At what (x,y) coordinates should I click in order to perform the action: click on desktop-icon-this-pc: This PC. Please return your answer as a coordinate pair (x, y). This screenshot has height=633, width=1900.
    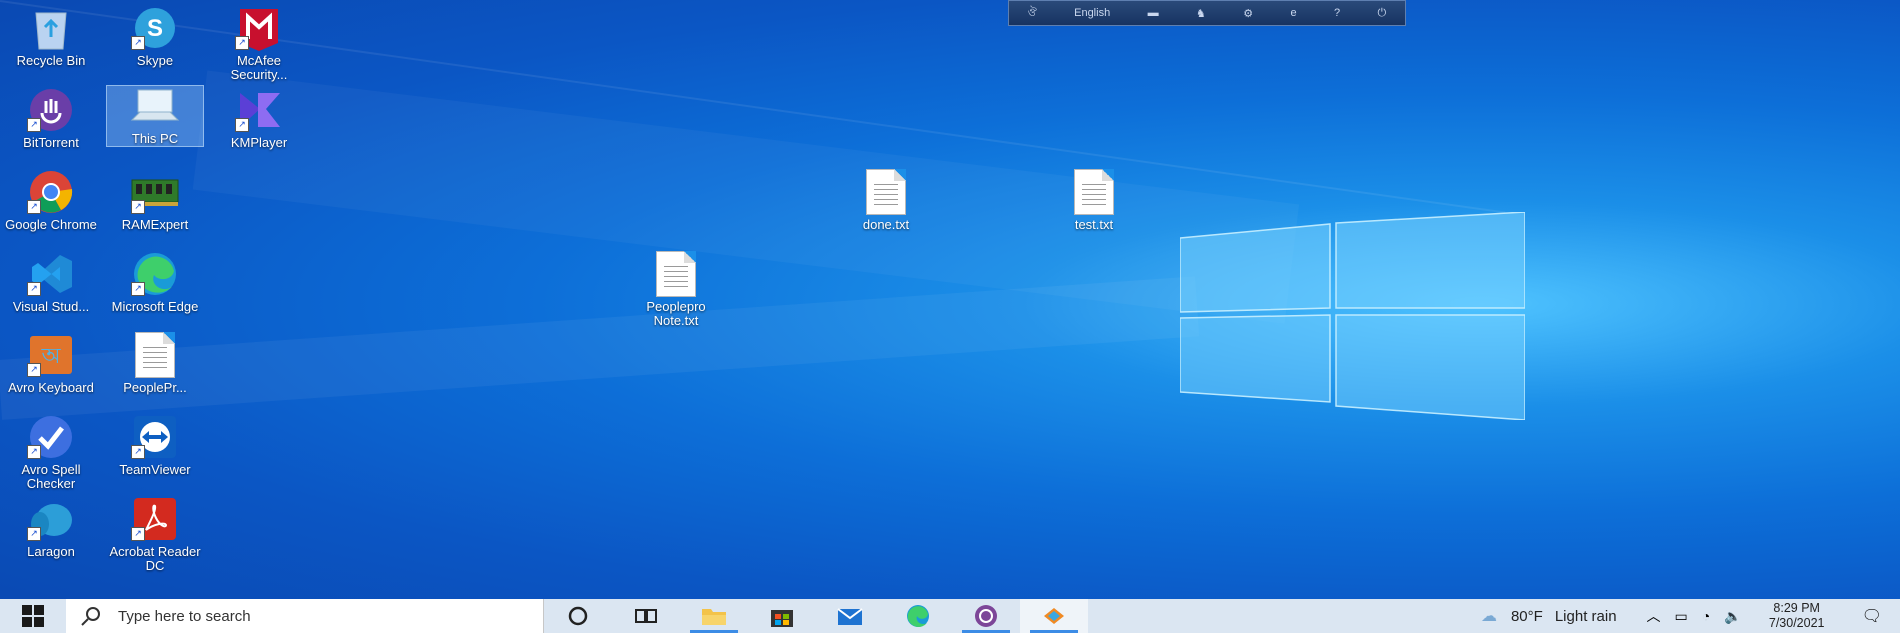
    Looking at the image, I should click on (155, 116).